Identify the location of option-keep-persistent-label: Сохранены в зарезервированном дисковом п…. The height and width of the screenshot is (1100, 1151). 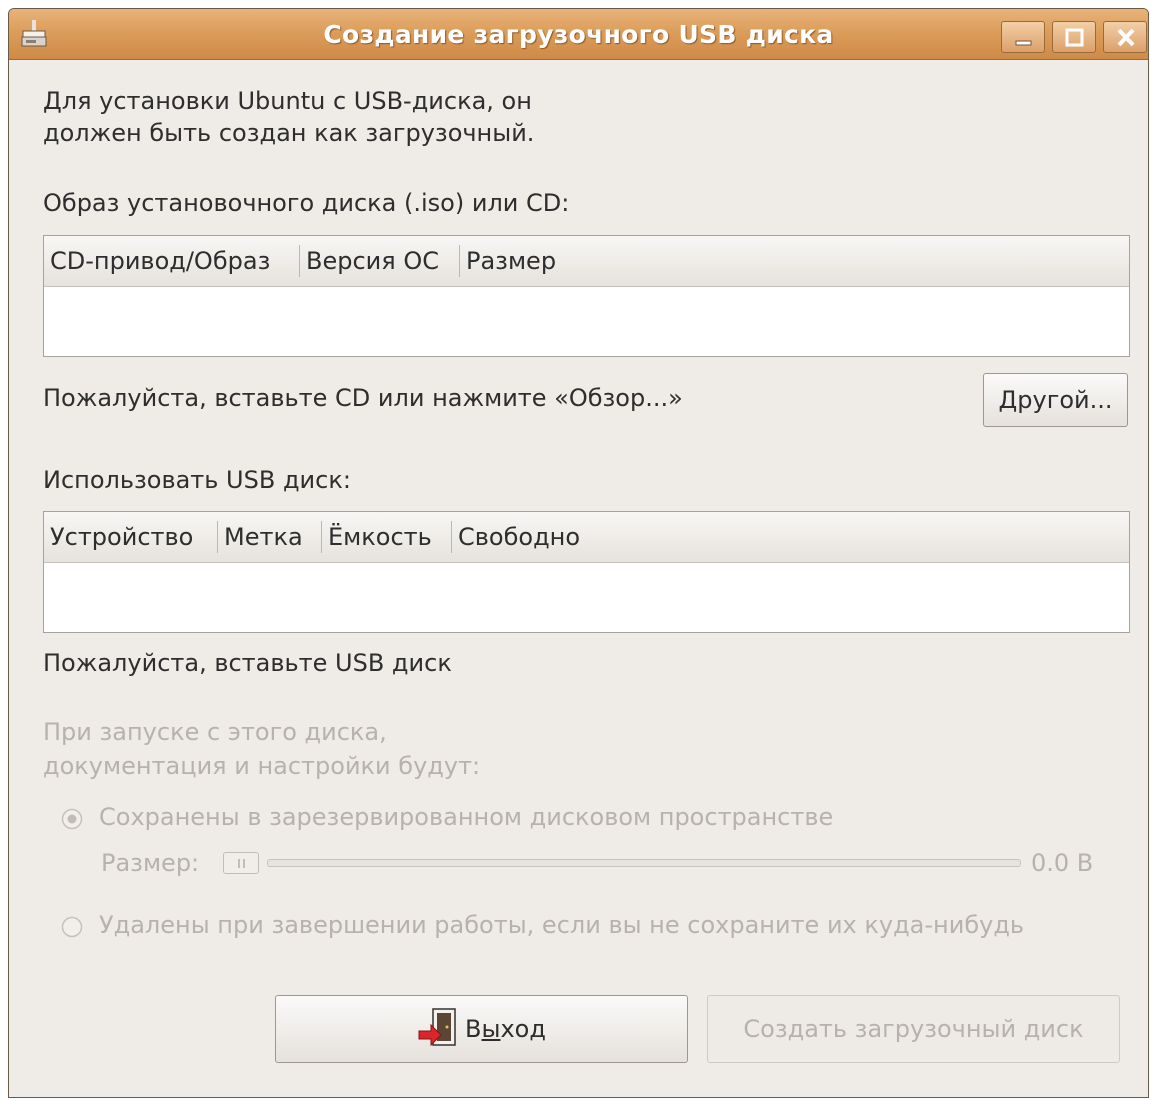
(466, 817).